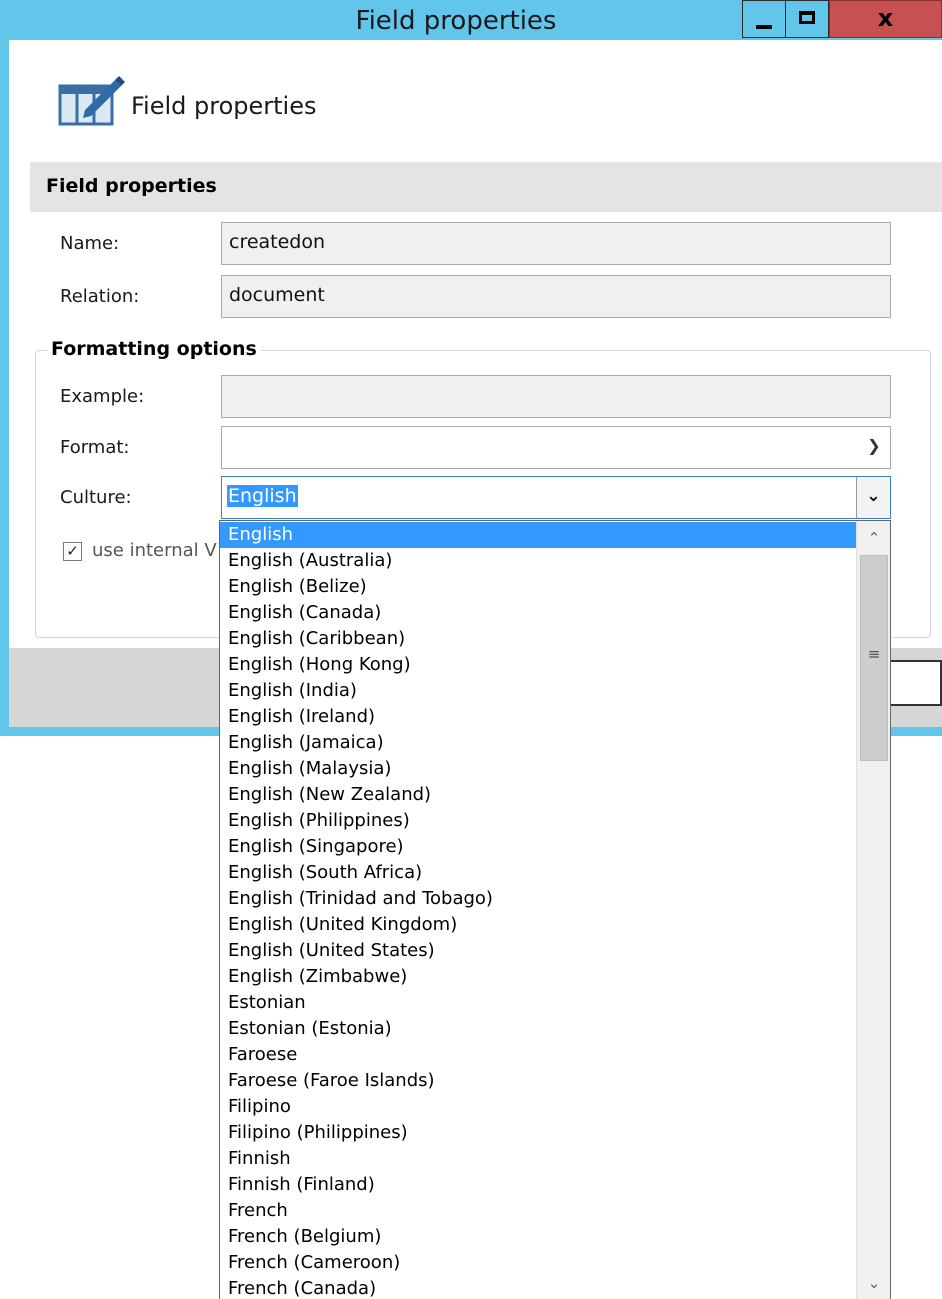 The height and width of the screenshot is (1299, 942). What do you see at coordinates (538, 873) in the screenshot?
I see `culture-option: English (South Africa)` at bounding box center [538, 873].